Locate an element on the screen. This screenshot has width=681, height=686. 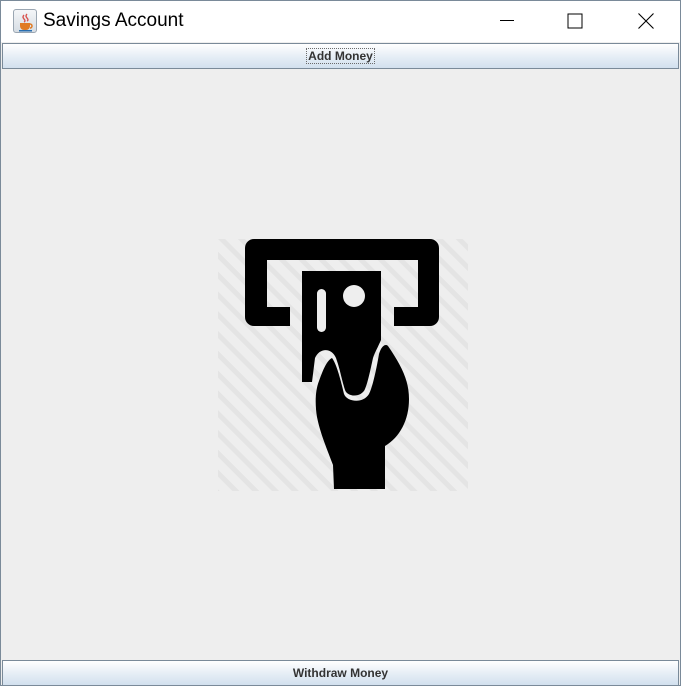
maximize-icon is located at coordinates (575, 21).